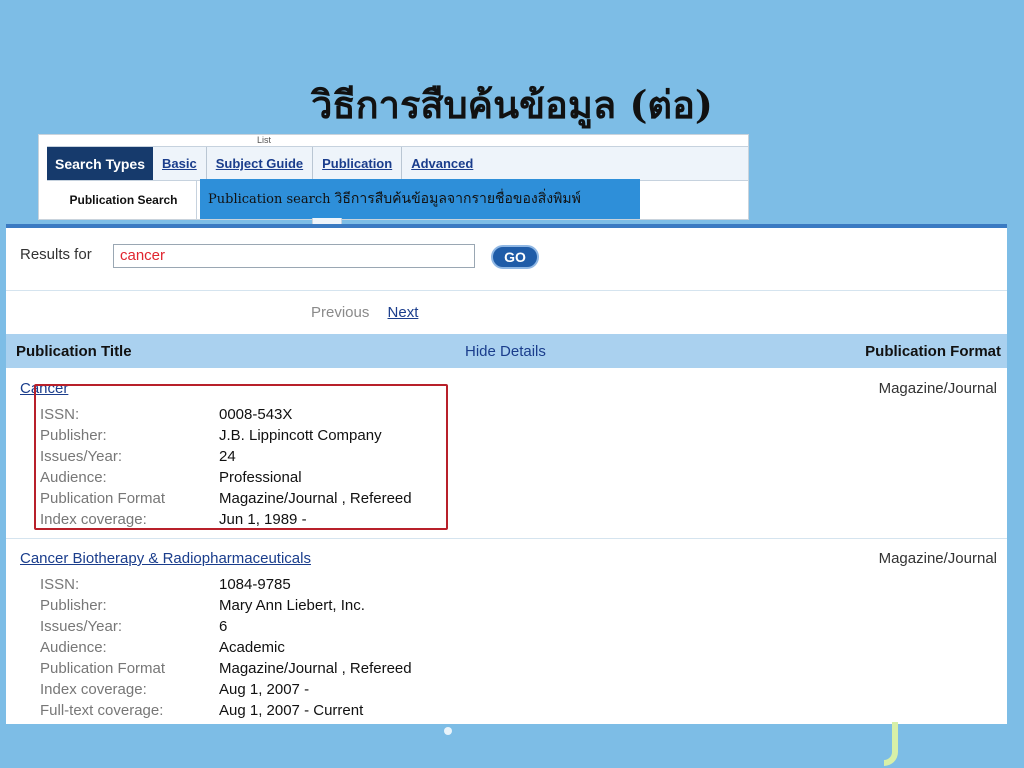 The image size is (1024, 768). What do you see at coordinates (891, 744) in the screenshot?
I see `decorative-stroke` at bounding box center [891, 744].